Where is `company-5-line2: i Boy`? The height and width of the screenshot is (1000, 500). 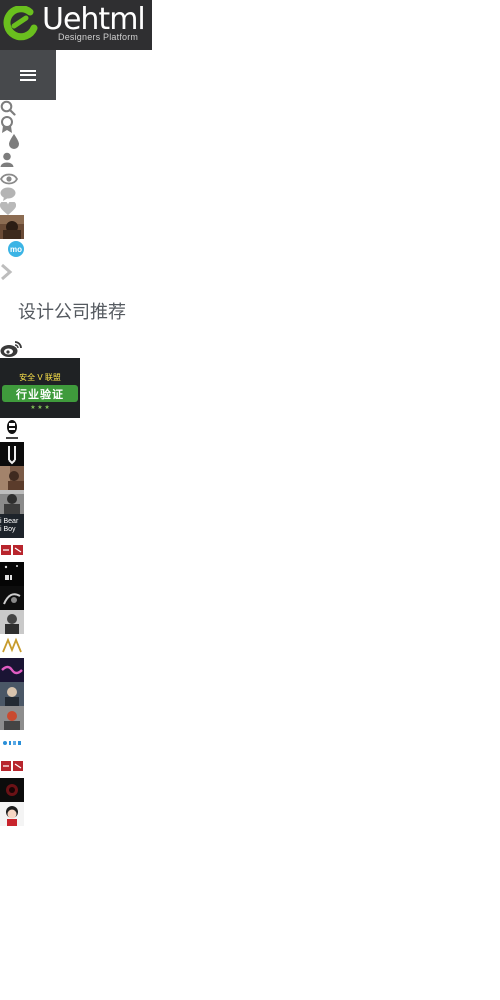
company-5-line2: i Boy is located at coordinates (8, 529).